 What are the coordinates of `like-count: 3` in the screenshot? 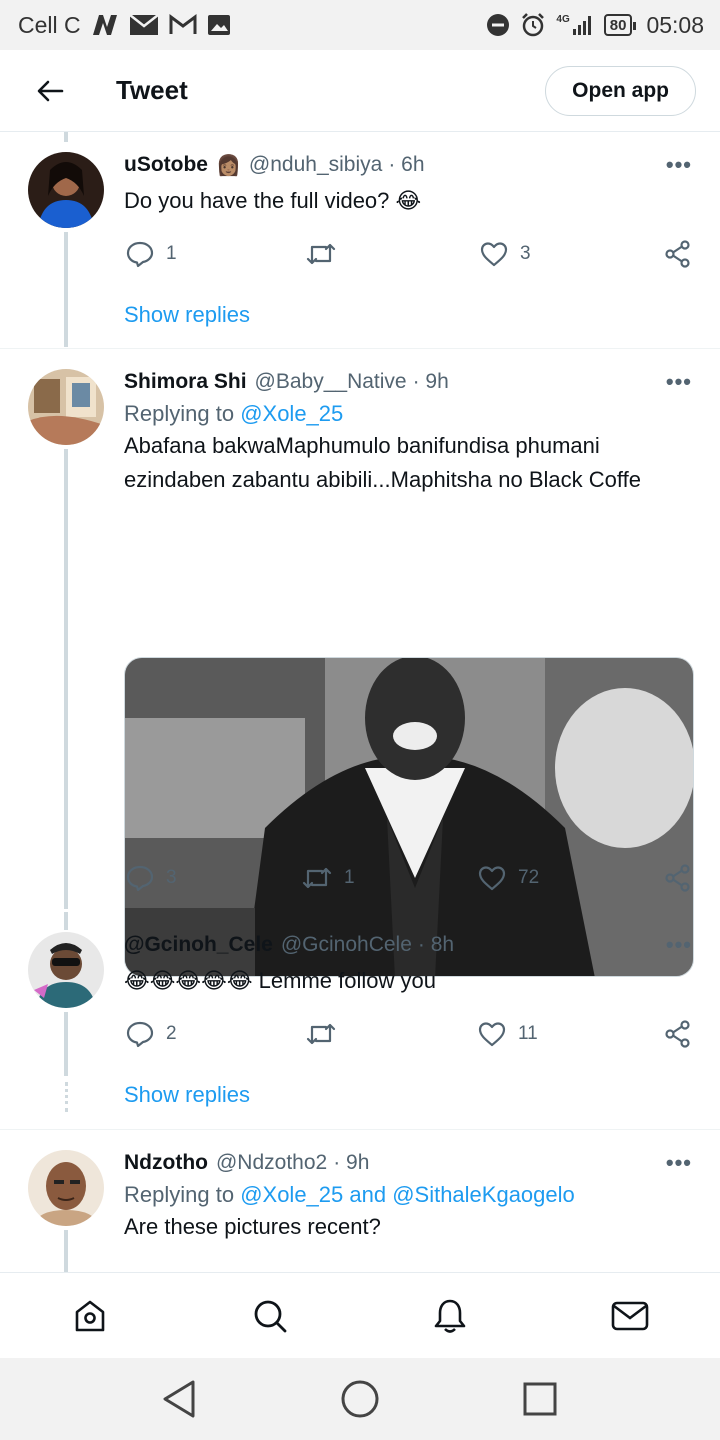 It's located at (525, 253).